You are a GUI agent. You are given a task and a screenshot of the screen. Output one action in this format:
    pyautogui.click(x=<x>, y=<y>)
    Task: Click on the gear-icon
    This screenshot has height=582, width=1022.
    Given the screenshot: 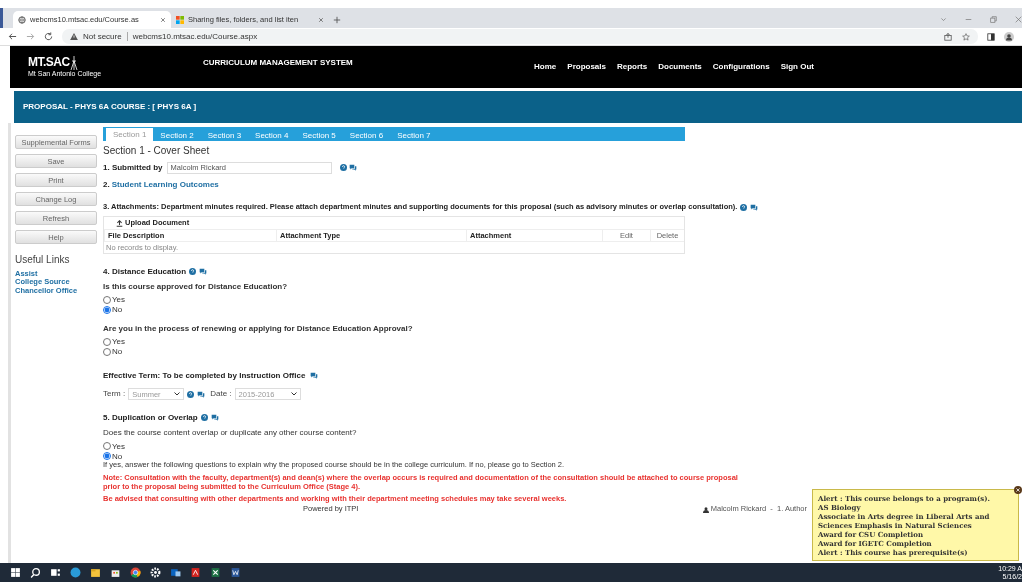 What is the action you would take?
    pyautogui.click(x=155, y=572)
    